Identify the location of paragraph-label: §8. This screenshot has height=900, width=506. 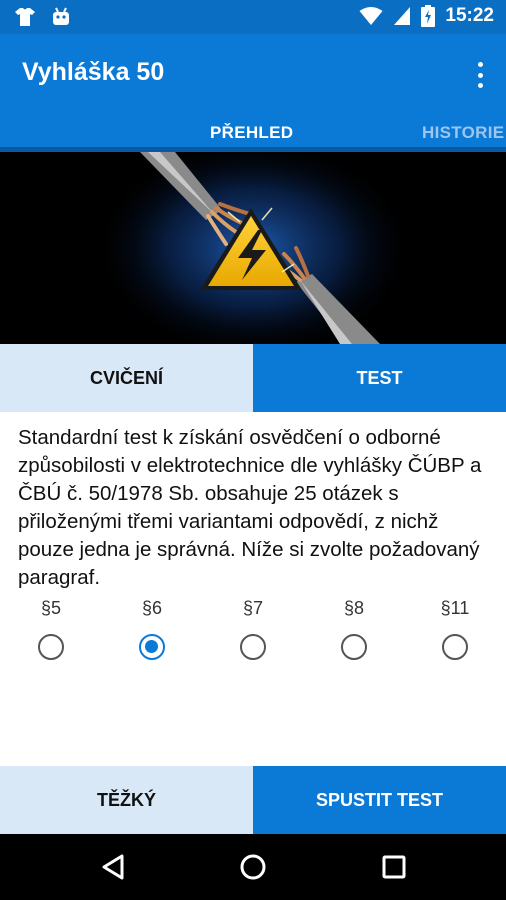
(354, 608).